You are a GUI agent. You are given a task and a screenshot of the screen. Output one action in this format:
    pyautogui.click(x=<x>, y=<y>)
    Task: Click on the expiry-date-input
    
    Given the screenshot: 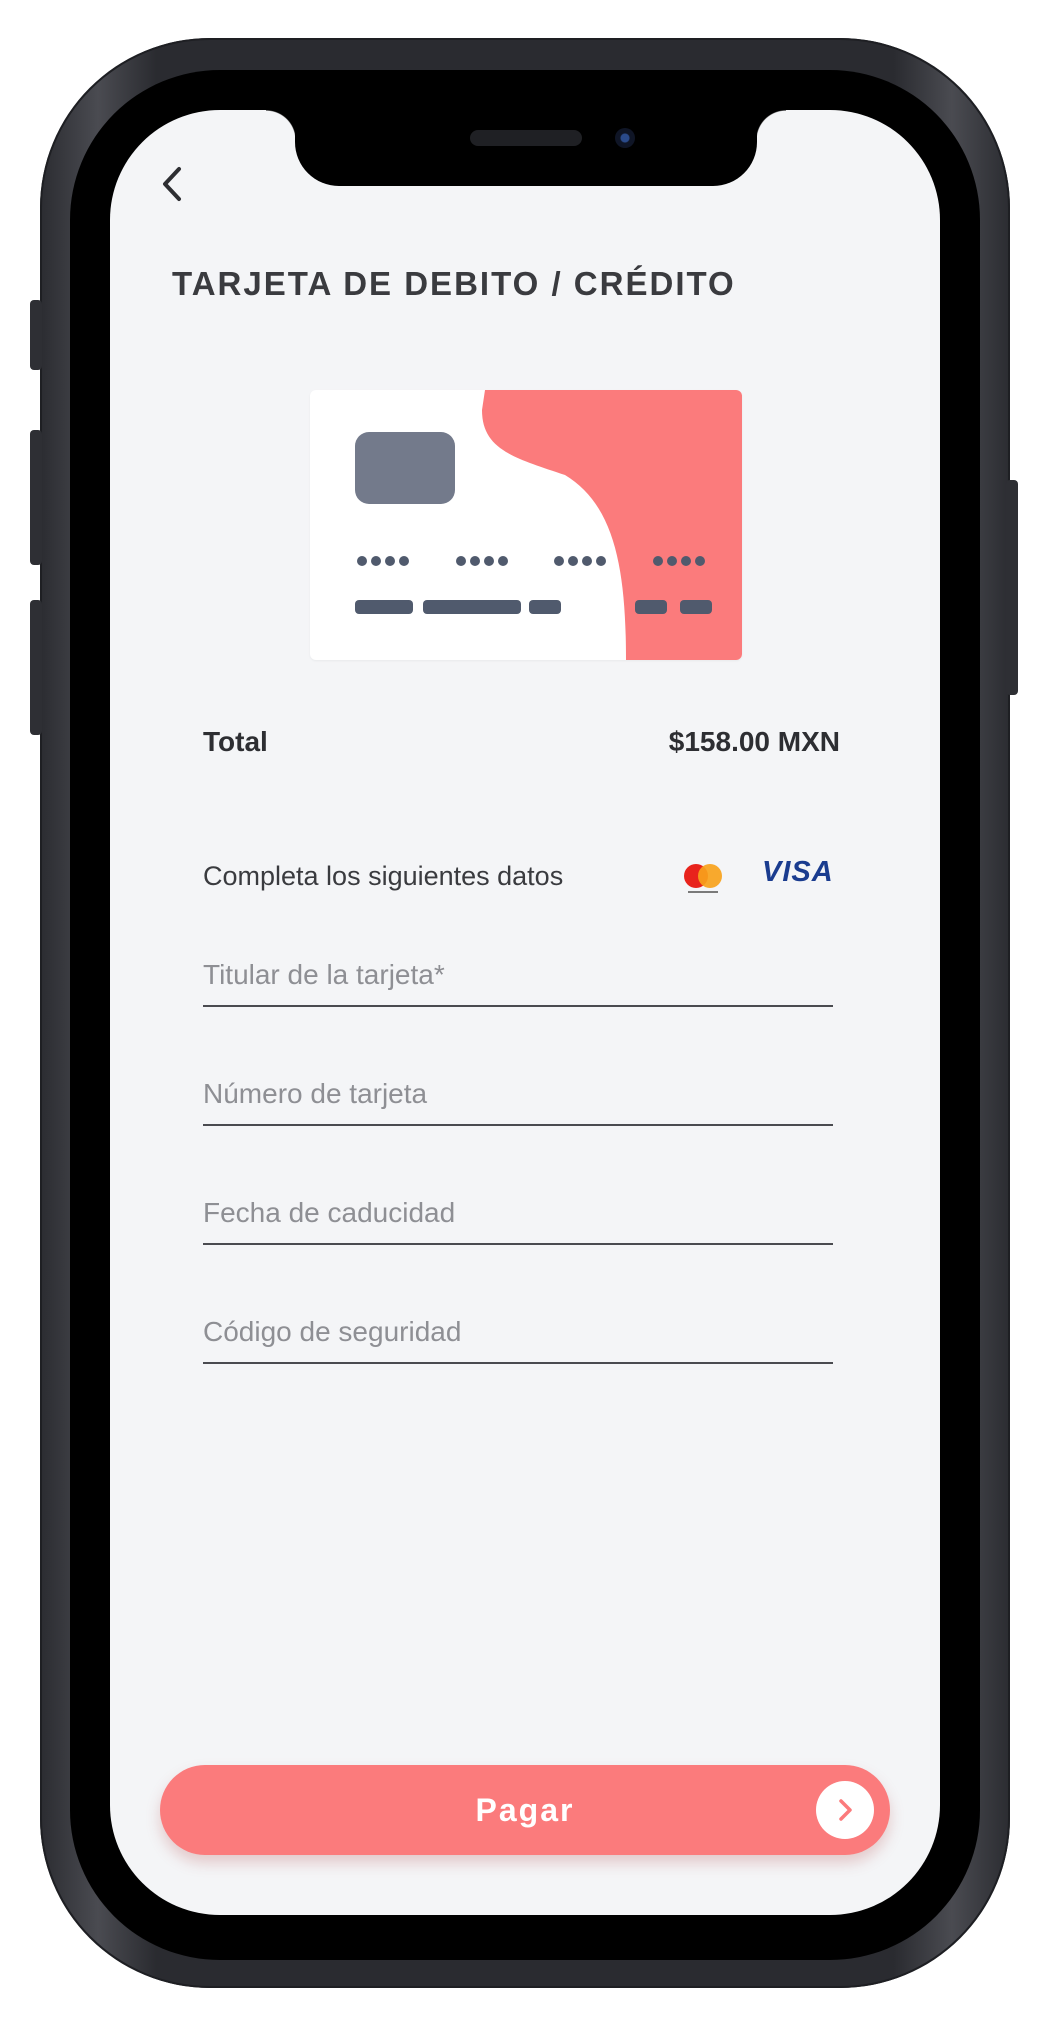 What is the action you would take?
    pyautogui.click(x=518, y=1214)
    